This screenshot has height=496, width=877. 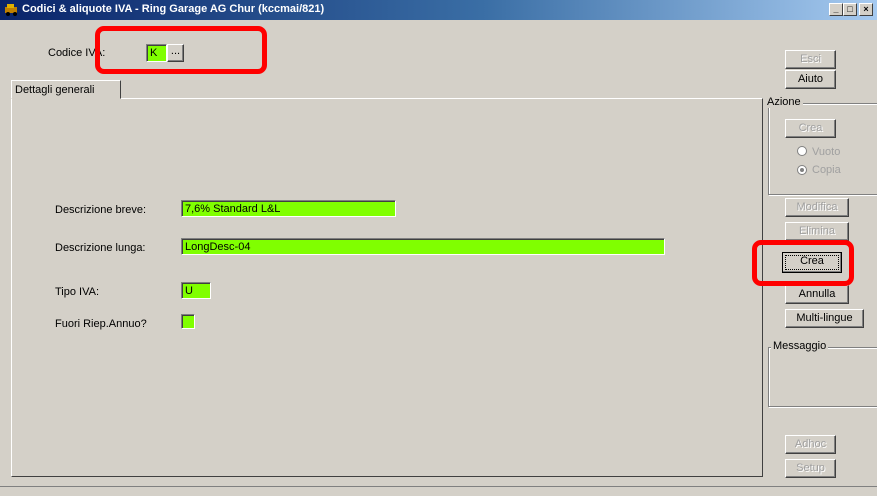 What do you see at coordinates (803, 263) in the screenshot?
I see `highlight-crea` at bounding box center [803, 263].